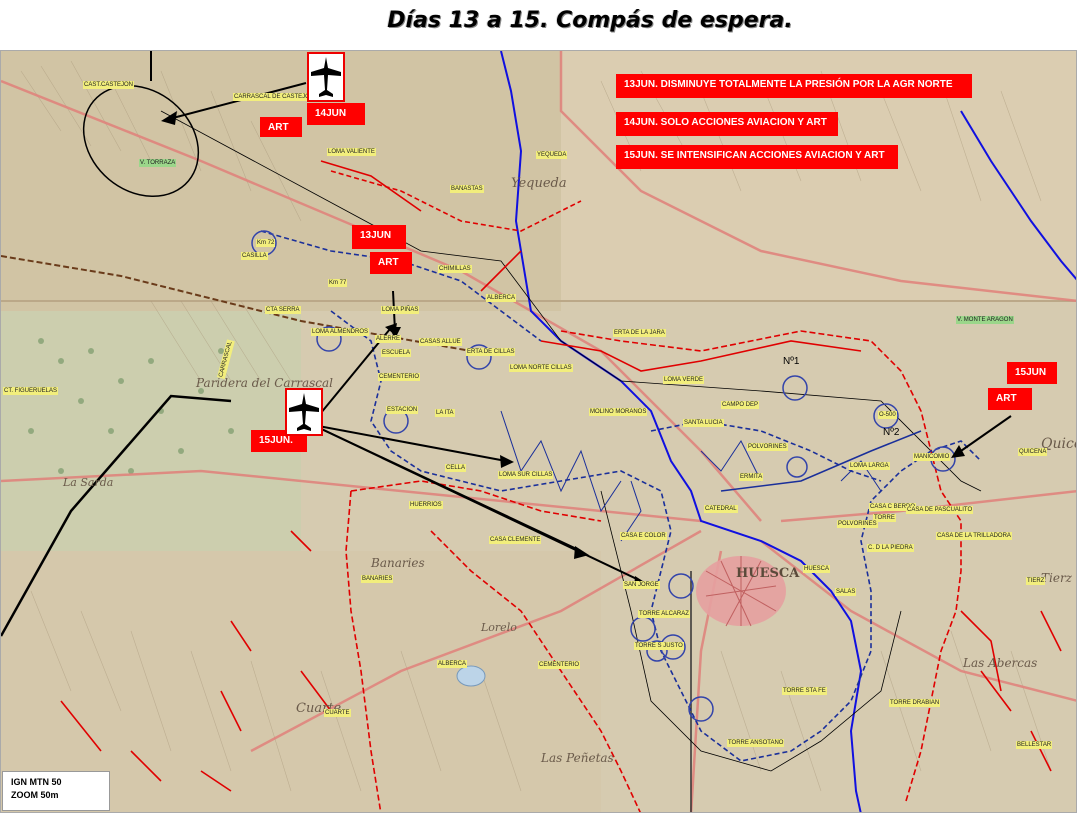  Describe the element at coordinates (1010, 399) in the screenshot. I see `tag-art-15: ART` at that location.